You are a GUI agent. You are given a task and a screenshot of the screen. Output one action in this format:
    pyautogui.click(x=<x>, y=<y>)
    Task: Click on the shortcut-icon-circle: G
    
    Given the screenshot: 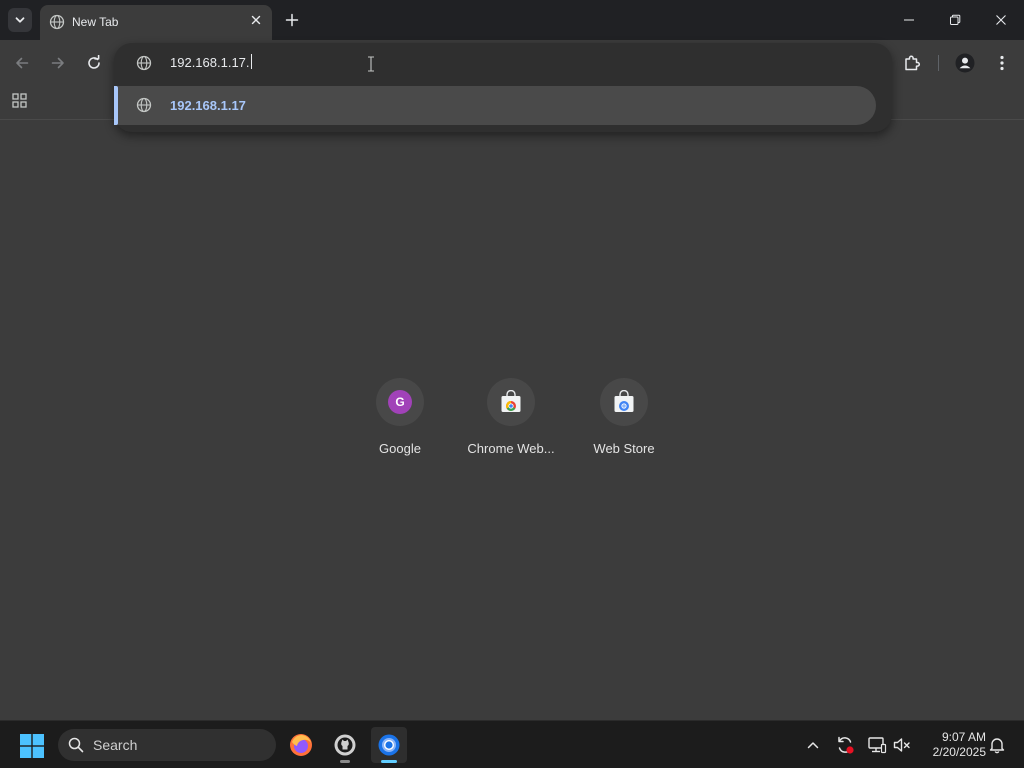 What is the action you would take?
    pyautogui.click(x=400, y=402)
    